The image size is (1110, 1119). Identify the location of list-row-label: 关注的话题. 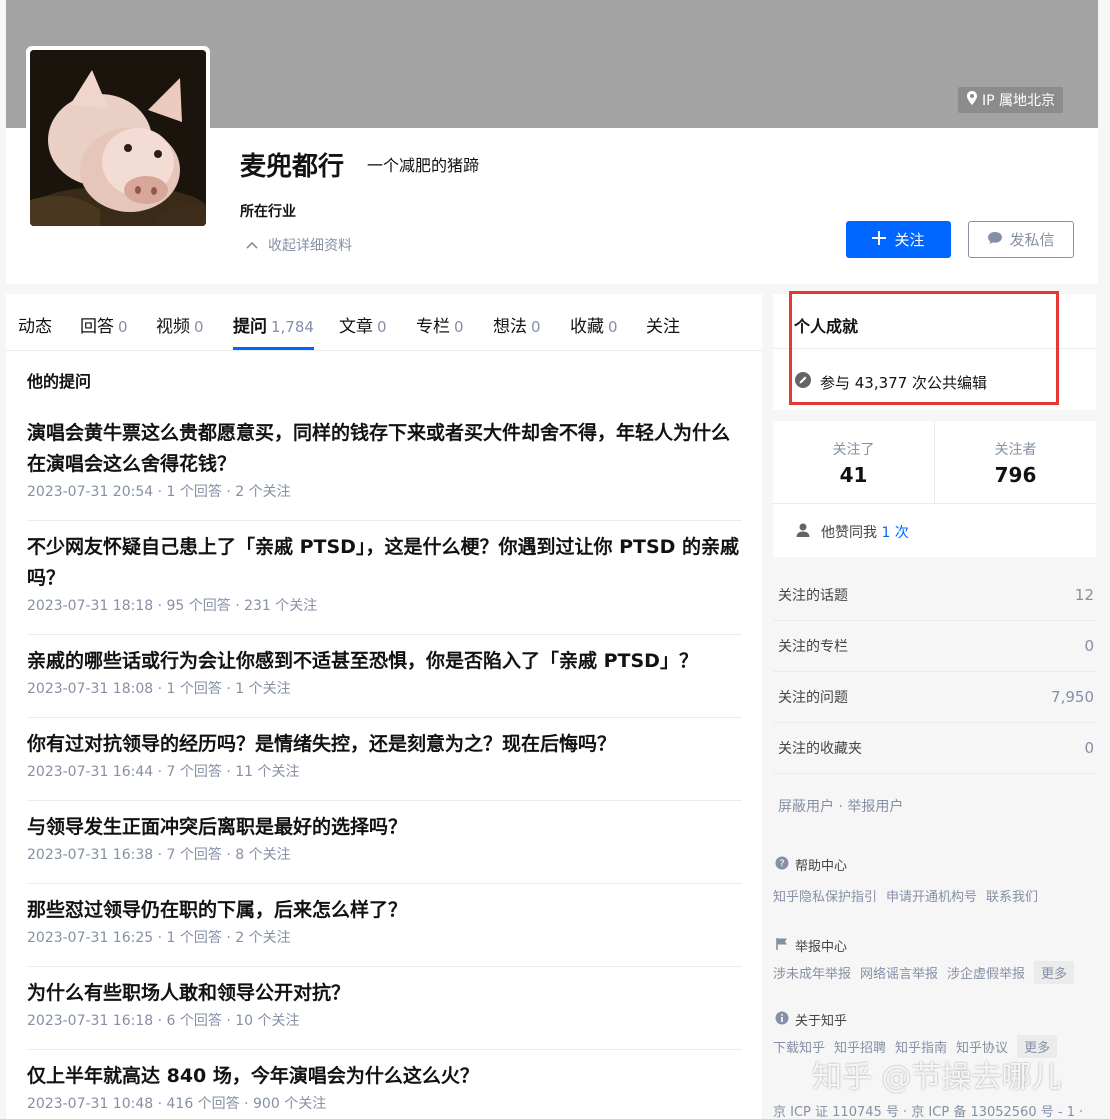
(813, 596).